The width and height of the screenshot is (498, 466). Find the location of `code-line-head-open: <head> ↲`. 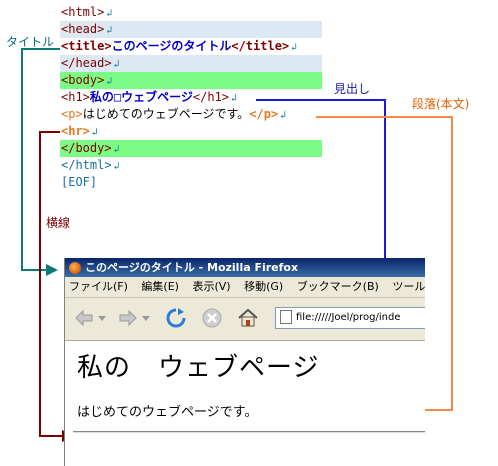

code-line-head-open: <head> ↲ is located at coordinates (191, 29).